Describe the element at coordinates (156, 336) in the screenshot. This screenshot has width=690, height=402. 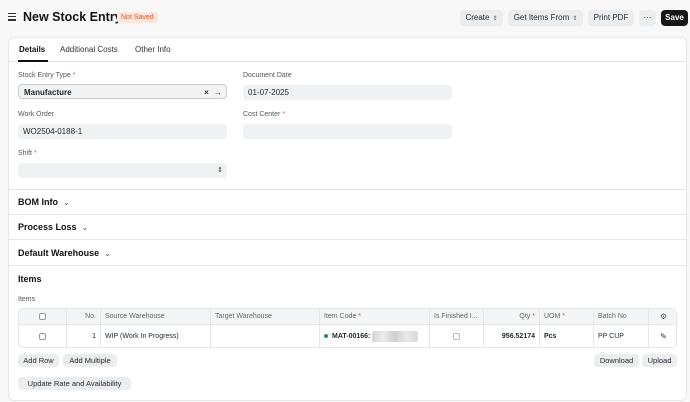
I see `row-source-warehouse: WIP (Work In Progress)` at that location.